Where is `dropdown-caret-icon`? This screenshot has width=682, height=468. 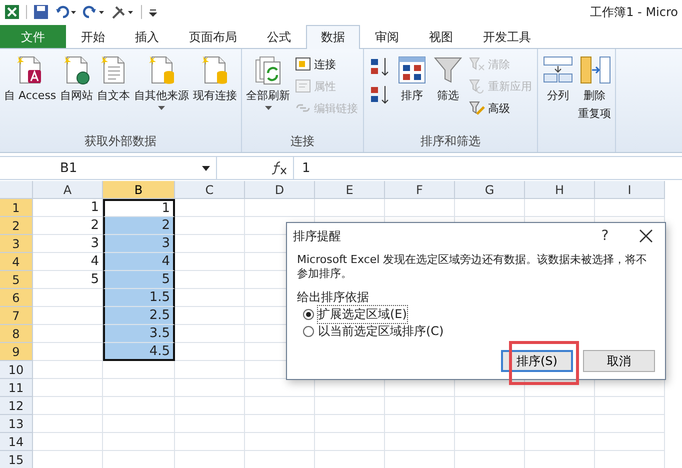
dropdown-caret-icon is located at coordinates (206, 168).